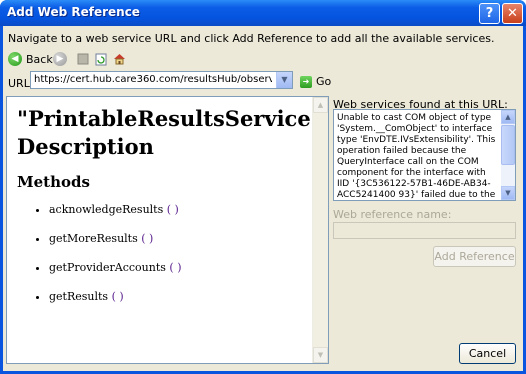 The image size is (526, 374). I want to click on method-item: acknowledgeResults ( ), so click(178, 209).